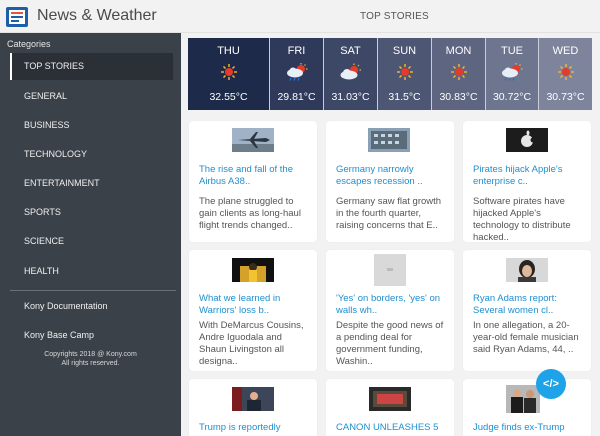 Image resolution: width=600 pixels, height=436 pixels. I want to click on news-card-title: Judge finds ex-Trump, so click(529, 428).